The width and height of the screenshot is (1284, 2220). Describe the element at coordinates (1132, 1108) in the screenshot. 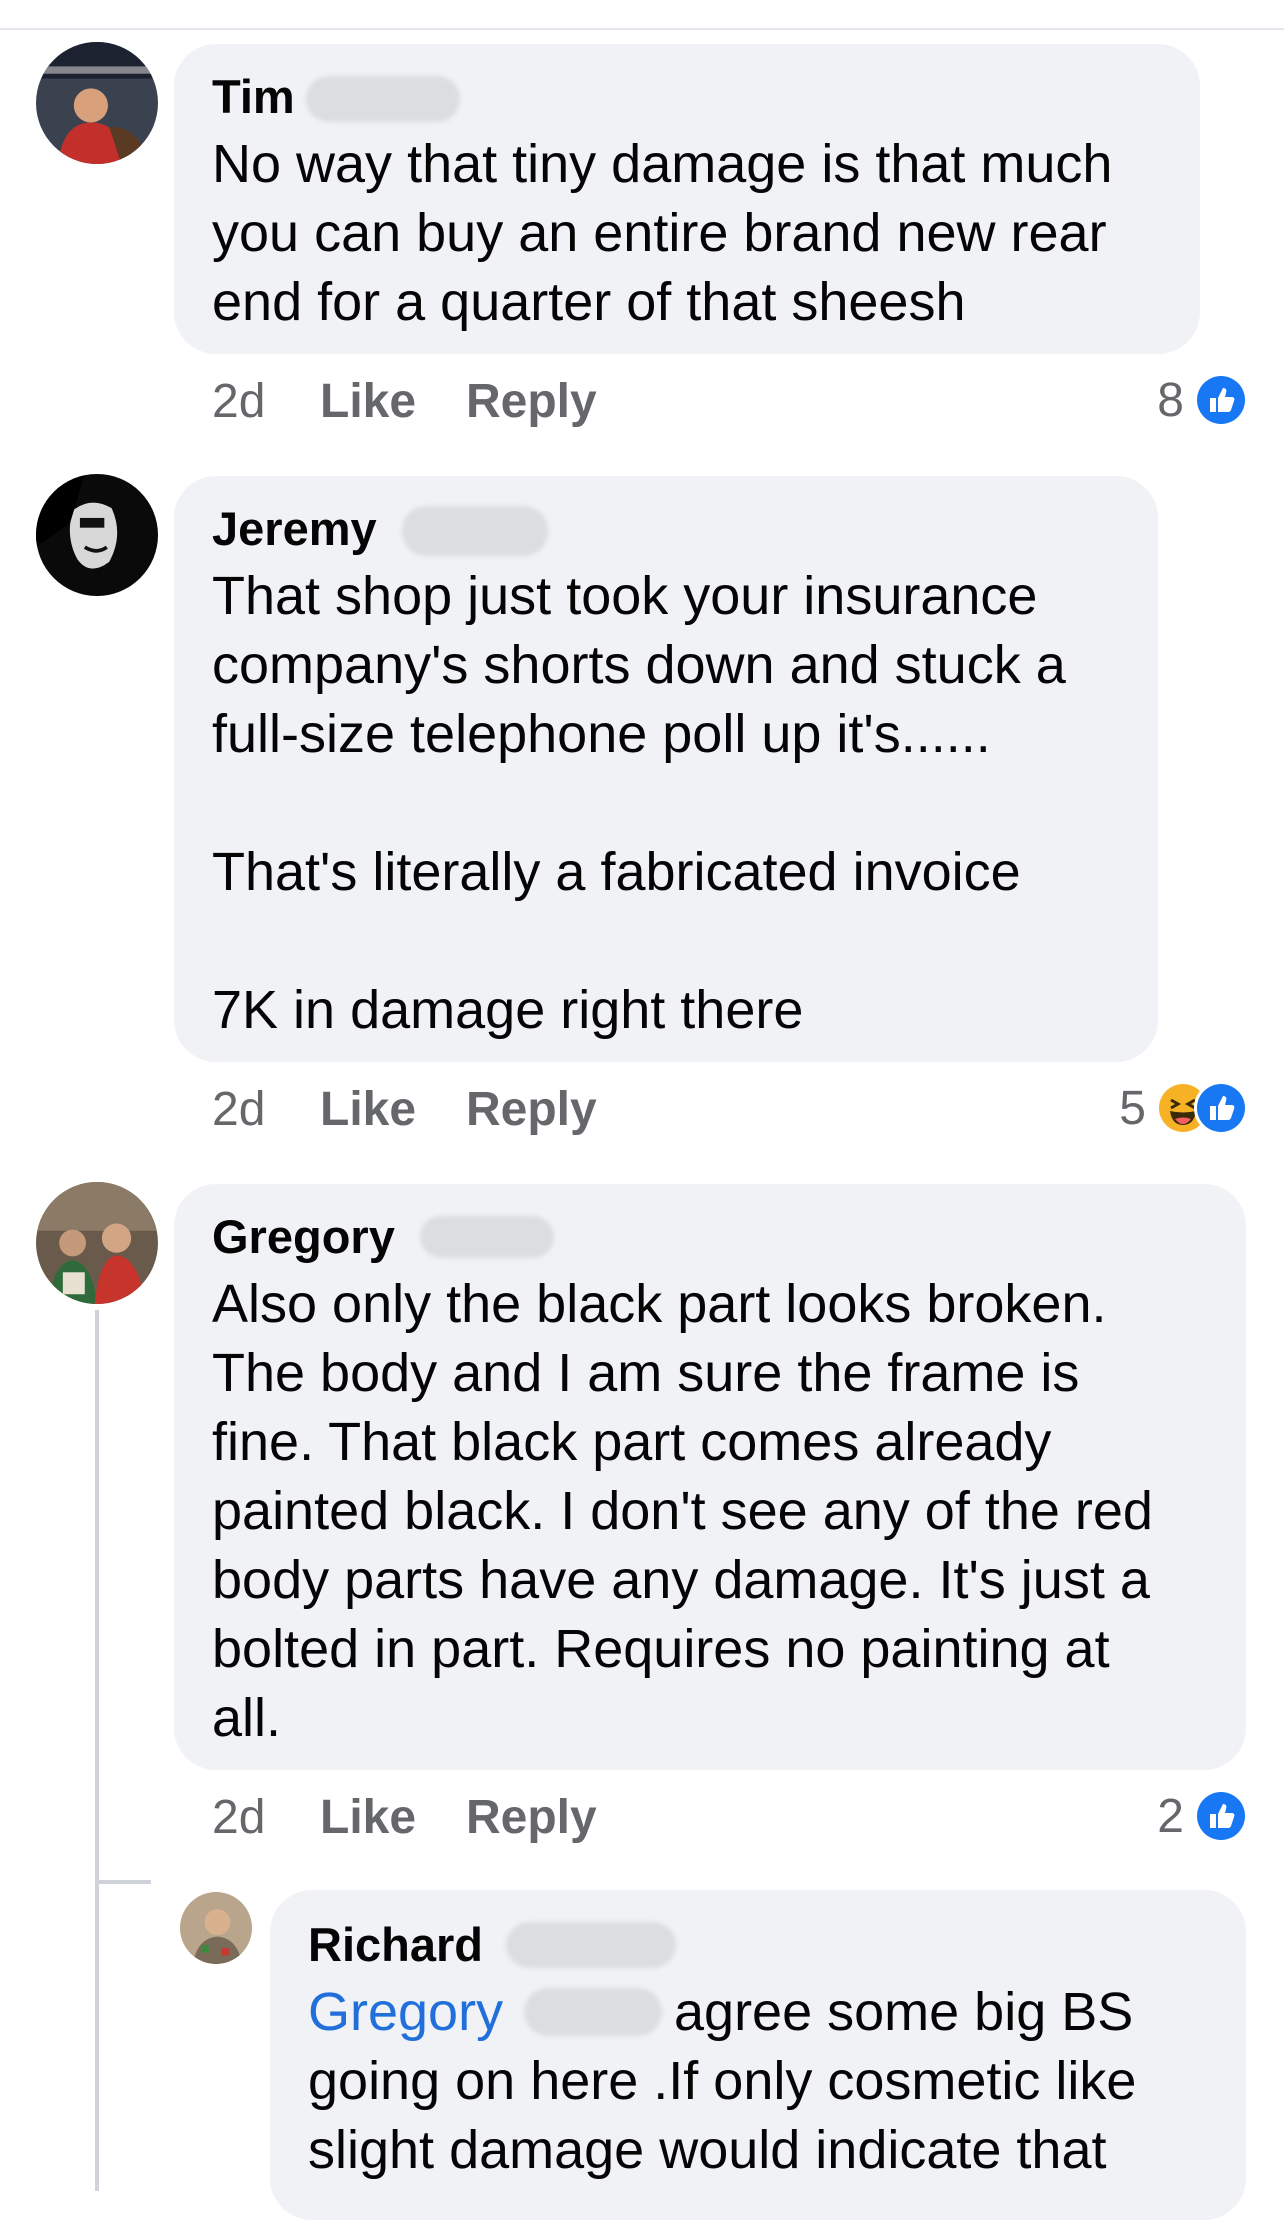

I see `reaction-count: 5` at that location.